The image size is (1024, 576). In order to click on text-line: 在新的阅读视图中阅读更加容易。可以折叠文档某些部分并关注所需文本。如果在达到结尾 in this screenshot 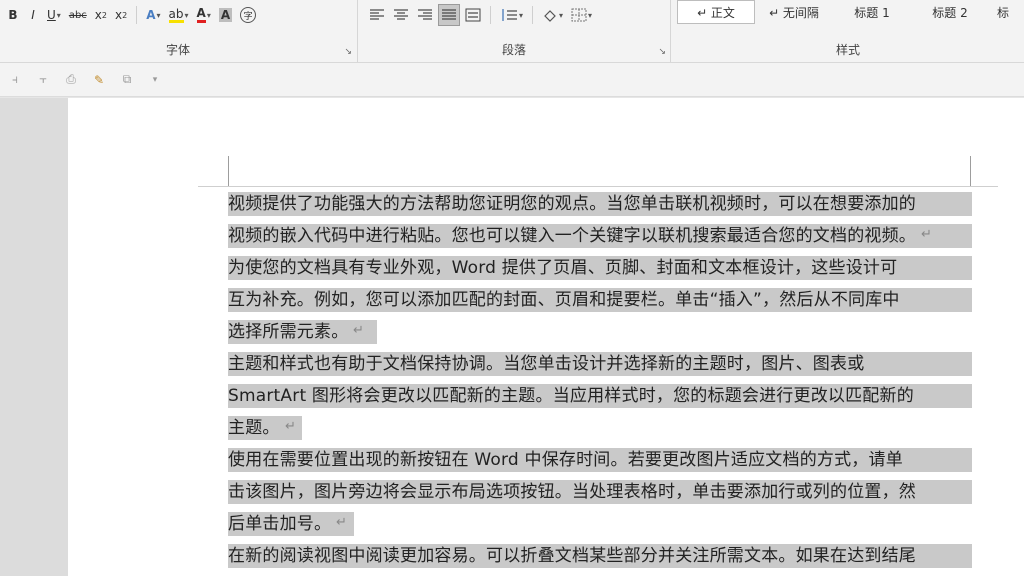, I will do `click(600, 556)`.